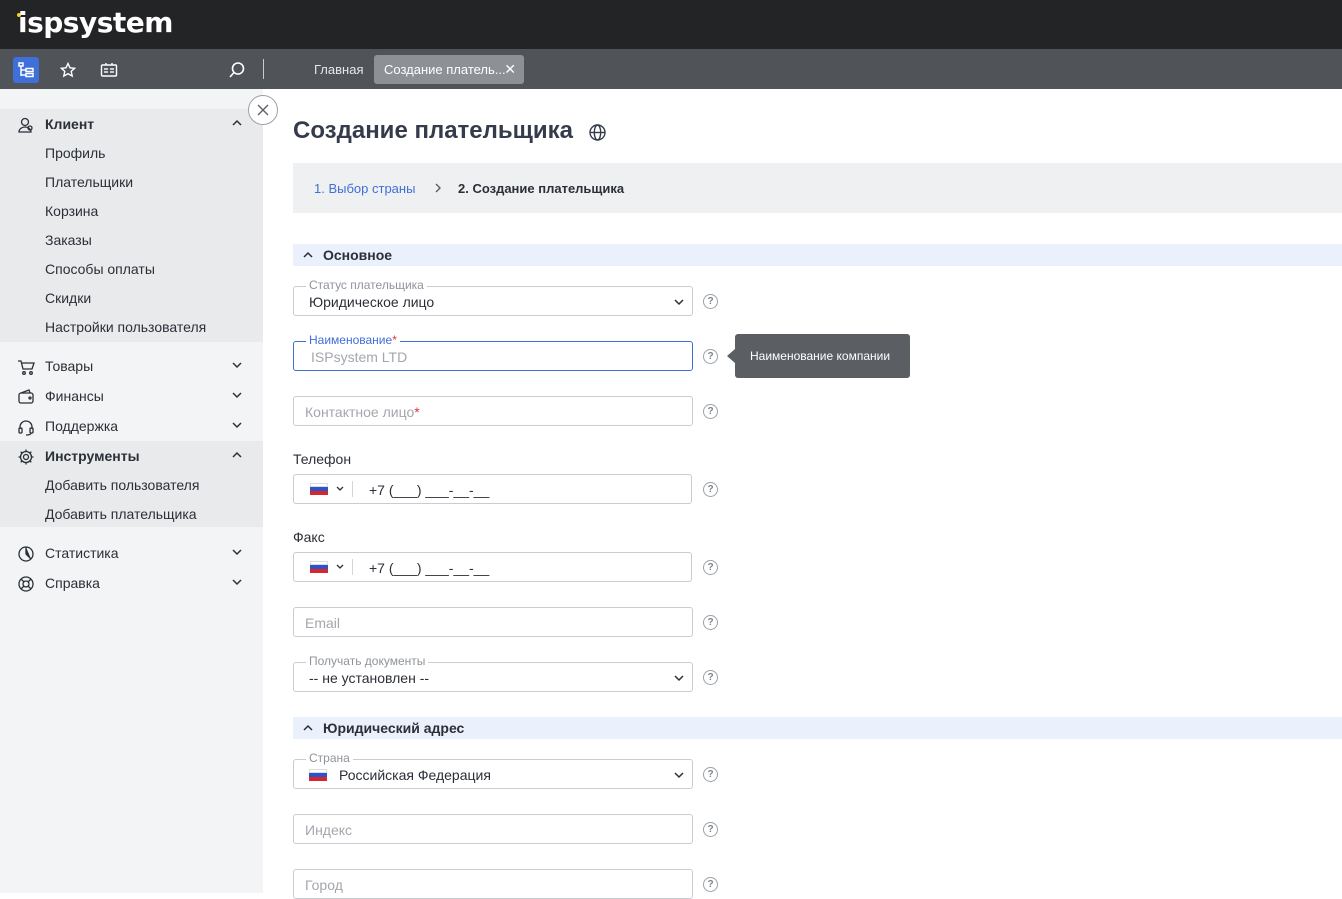 The width and height of the screenshot is (1342, 899). I want to click on phone-label: Телефон, so click(322, 459).